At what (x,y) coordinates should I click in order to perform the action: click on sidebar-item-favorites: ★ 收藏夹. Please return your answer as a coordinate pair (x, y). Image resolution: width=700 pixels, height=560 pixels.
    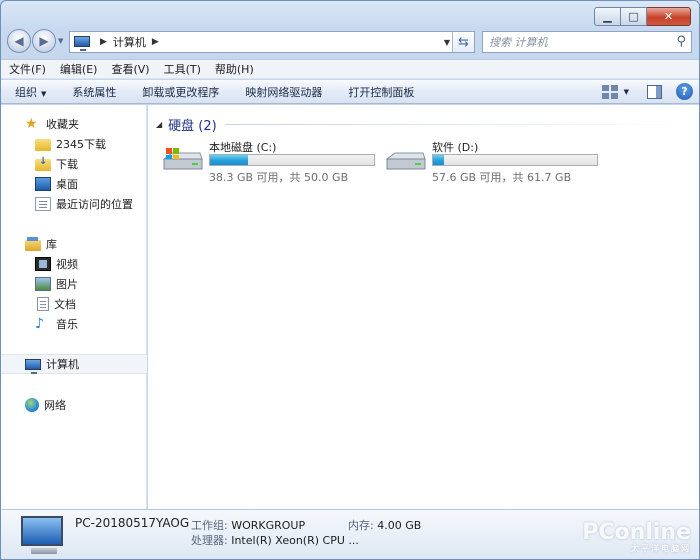
    Looking at the image, I should click on (74, 124).